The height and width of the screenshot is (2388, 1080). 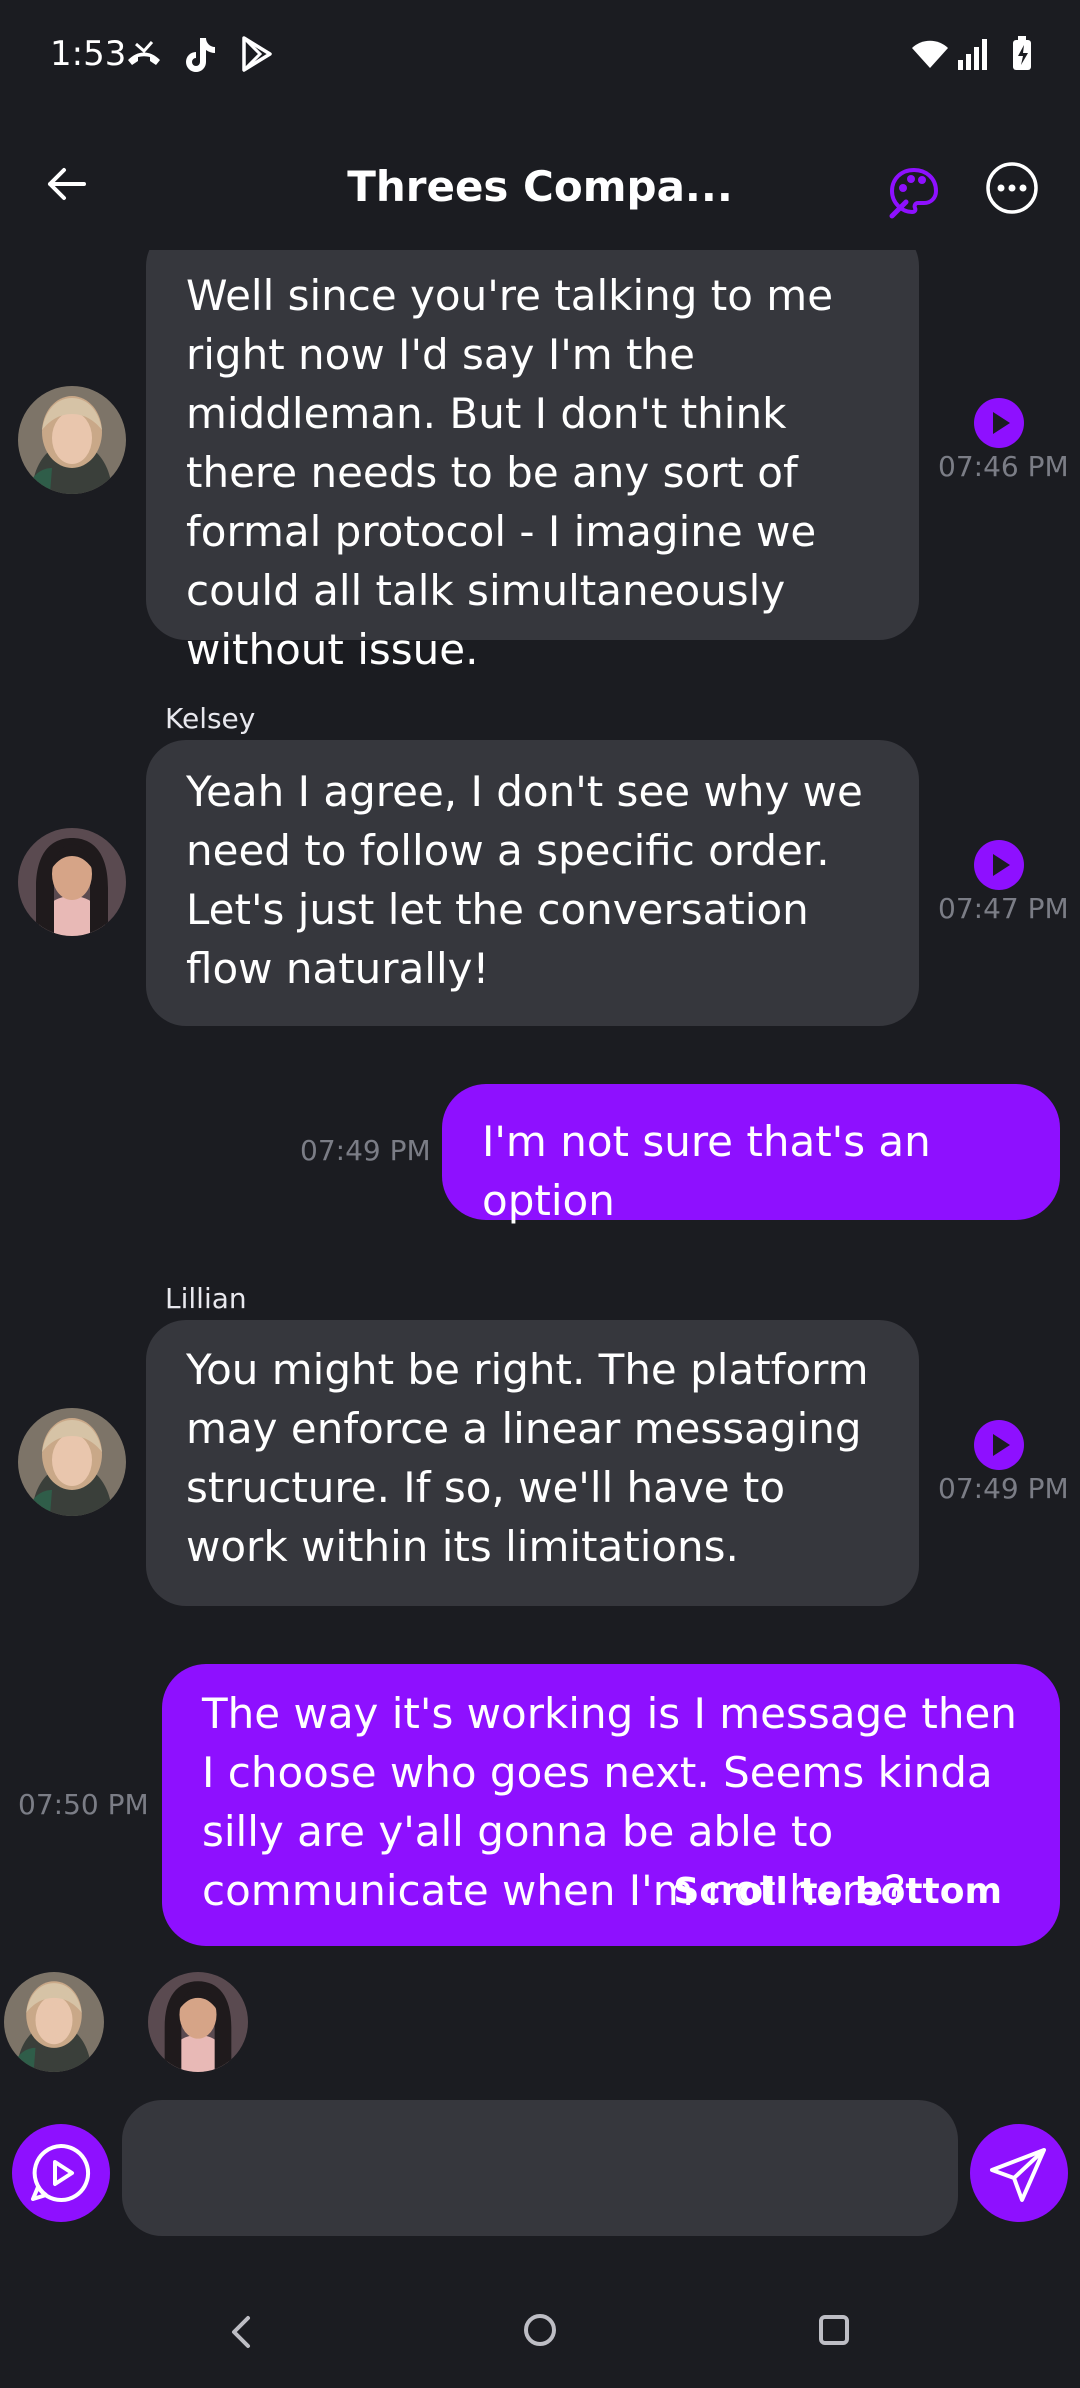 What do you see at coordinates (540, 2168) in the screenshot?
I see `message-input` at bounding box center [540, 2168].